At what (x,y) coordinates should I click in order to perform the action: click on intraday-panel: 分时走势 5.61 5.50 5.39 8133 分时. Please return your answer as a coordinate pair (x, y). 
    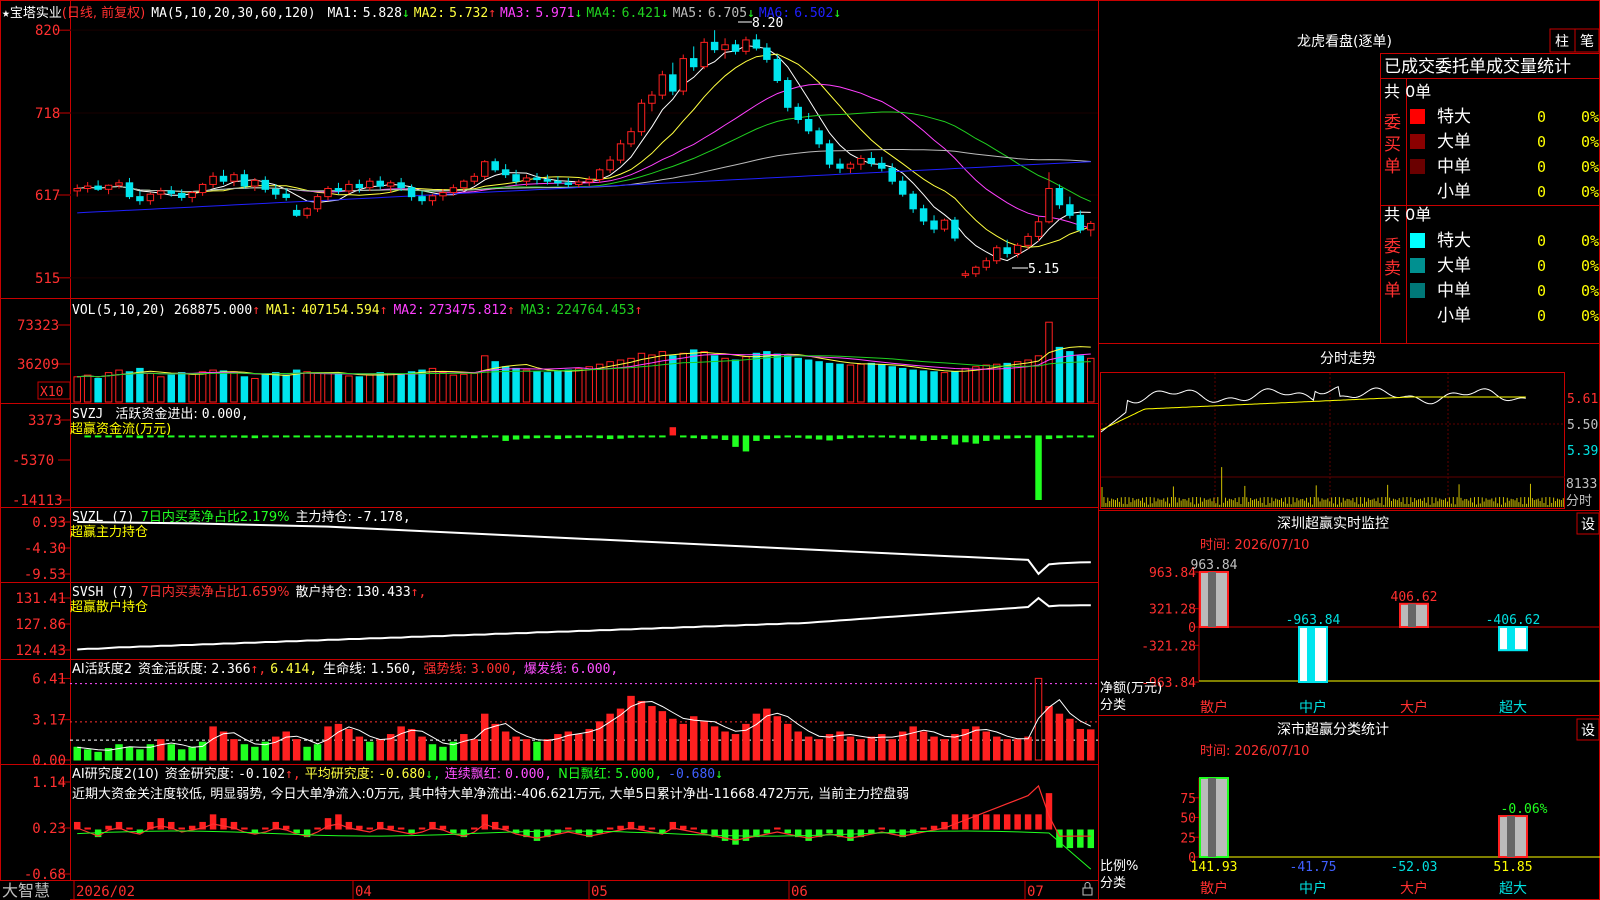
    Looking at the image, I should click on (1349, 430).